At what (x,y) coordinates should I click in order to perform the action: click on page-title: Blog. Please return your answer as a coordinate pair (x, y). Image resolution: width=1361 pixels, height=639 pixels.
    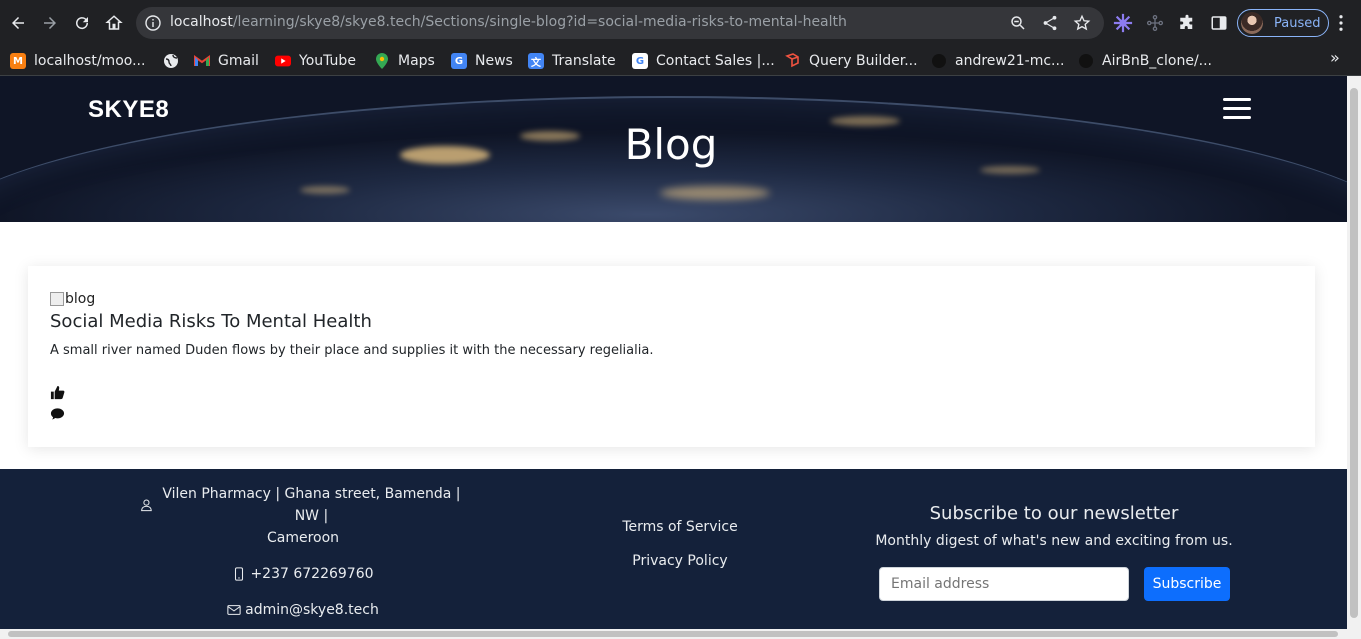
    Looking at the image, I should click on (671, 144).